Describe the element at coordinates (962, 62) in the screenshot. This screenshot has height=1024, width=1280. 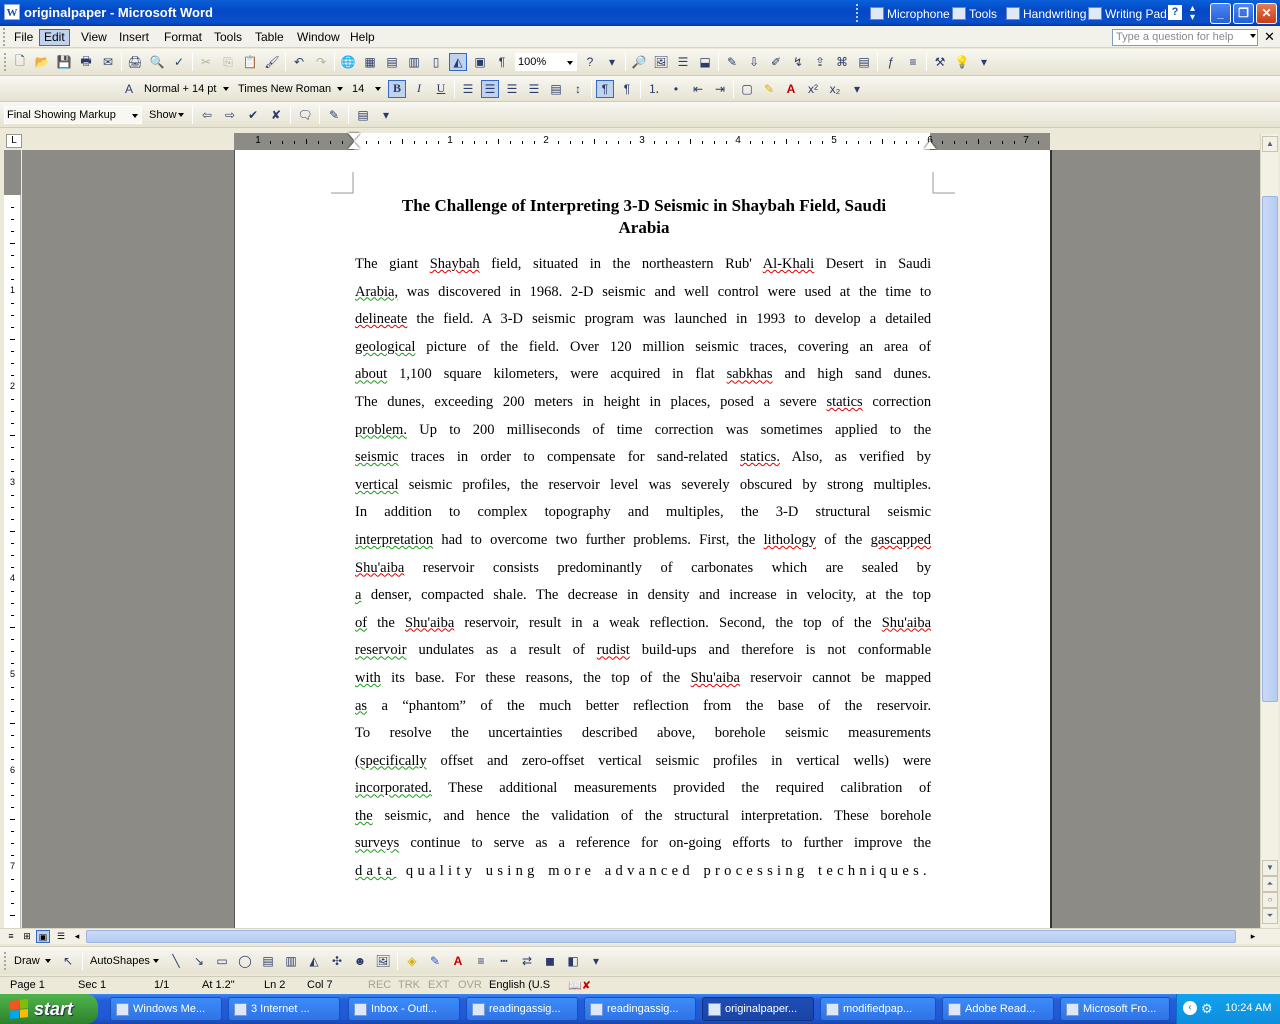
I see `help-bulb-icon: 💡` at that location.